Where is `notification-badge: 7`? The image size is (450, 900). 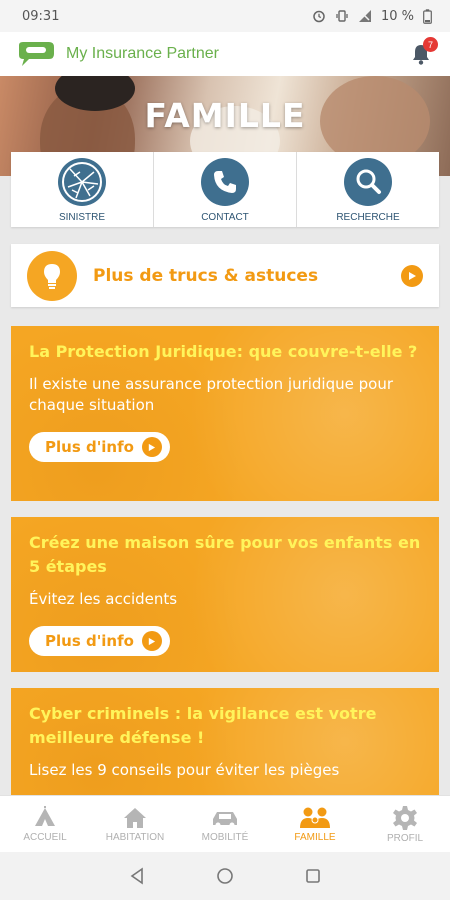
notification-badge: 7 is located at coordinates (430, 44).